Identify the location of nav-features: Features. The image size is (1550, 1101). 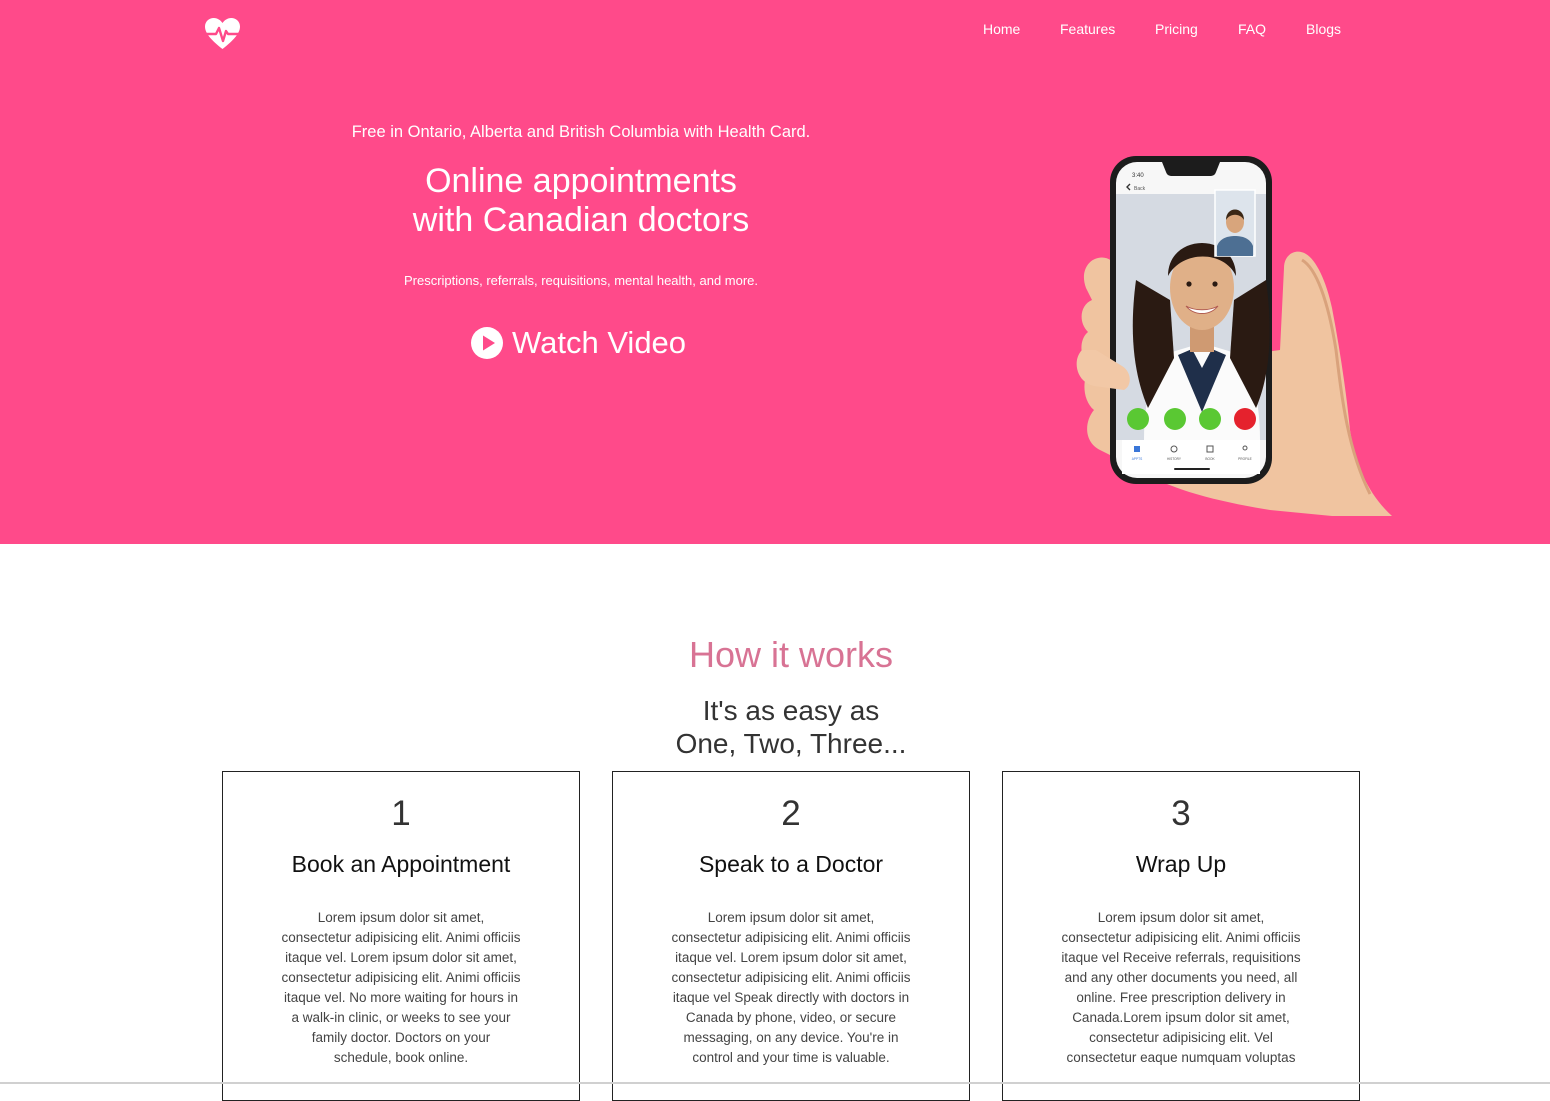
(1087, 29).